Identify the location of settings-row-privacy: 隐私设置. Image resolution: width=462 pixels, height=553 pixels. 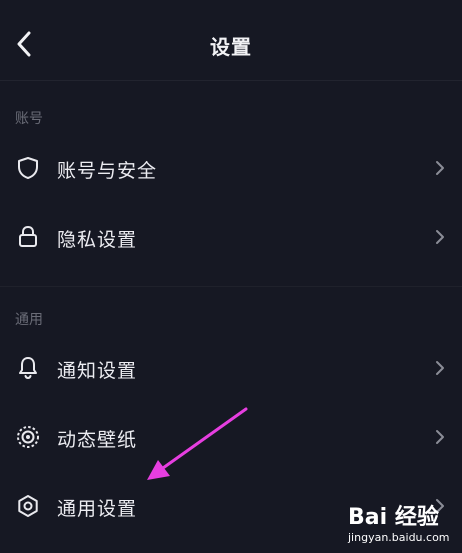
(231, 237).